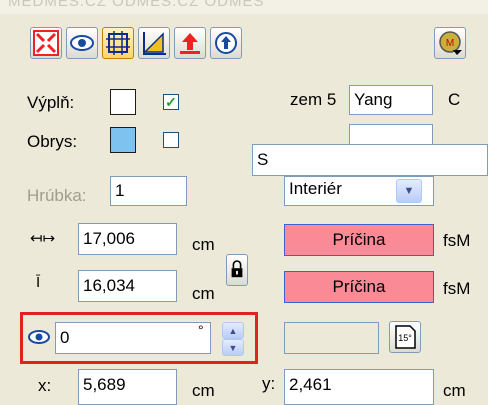 The width and height of the screenshot is (488, 405). I want to click on check-icon: ✓, so click(171, 101).